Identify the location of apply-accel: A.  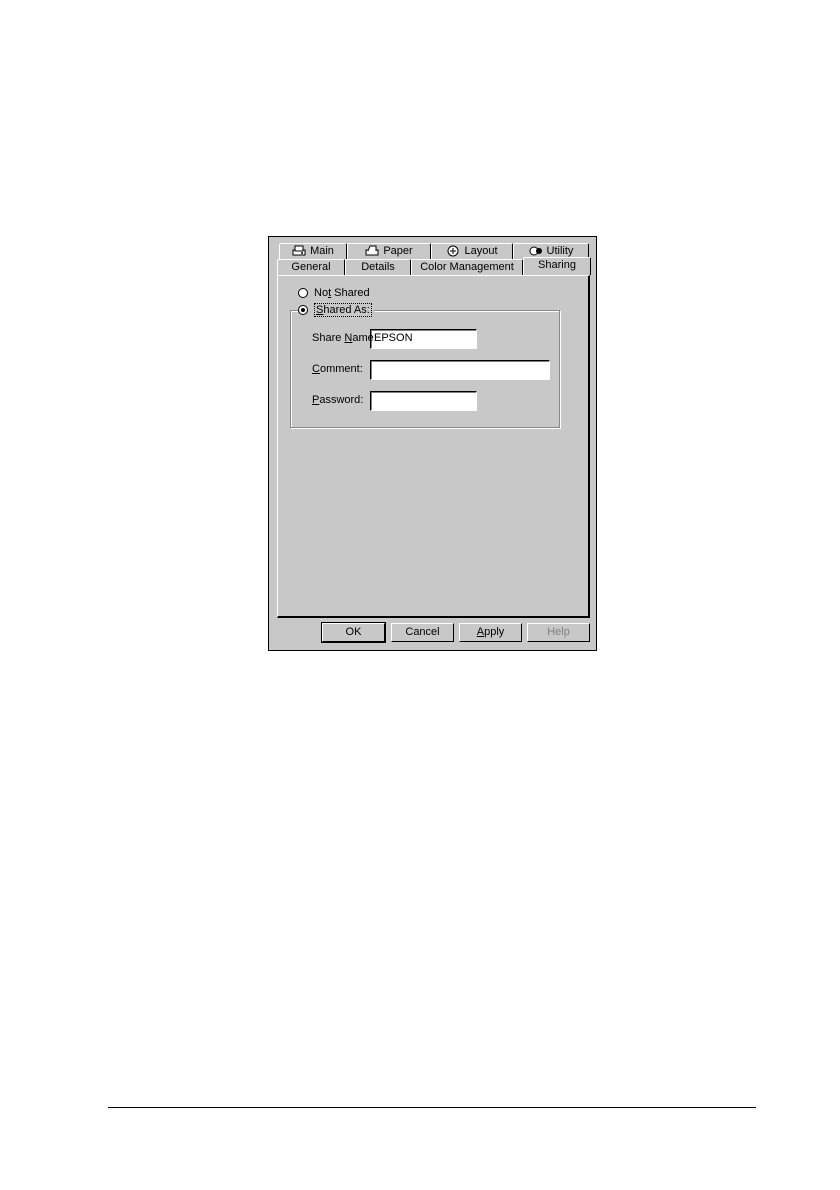
(480, 632).